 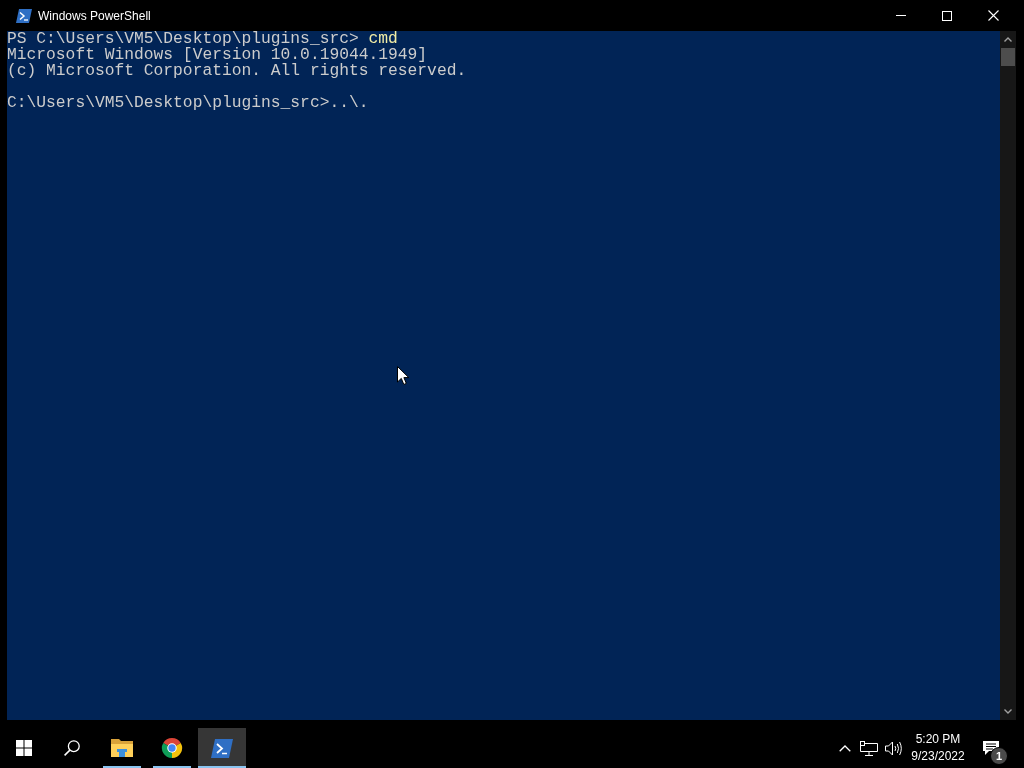 What do you see at coordinates (94, 15) in the screenshot?
I see `window-title: Windows PowerShell` at bounding box center [94, 15].